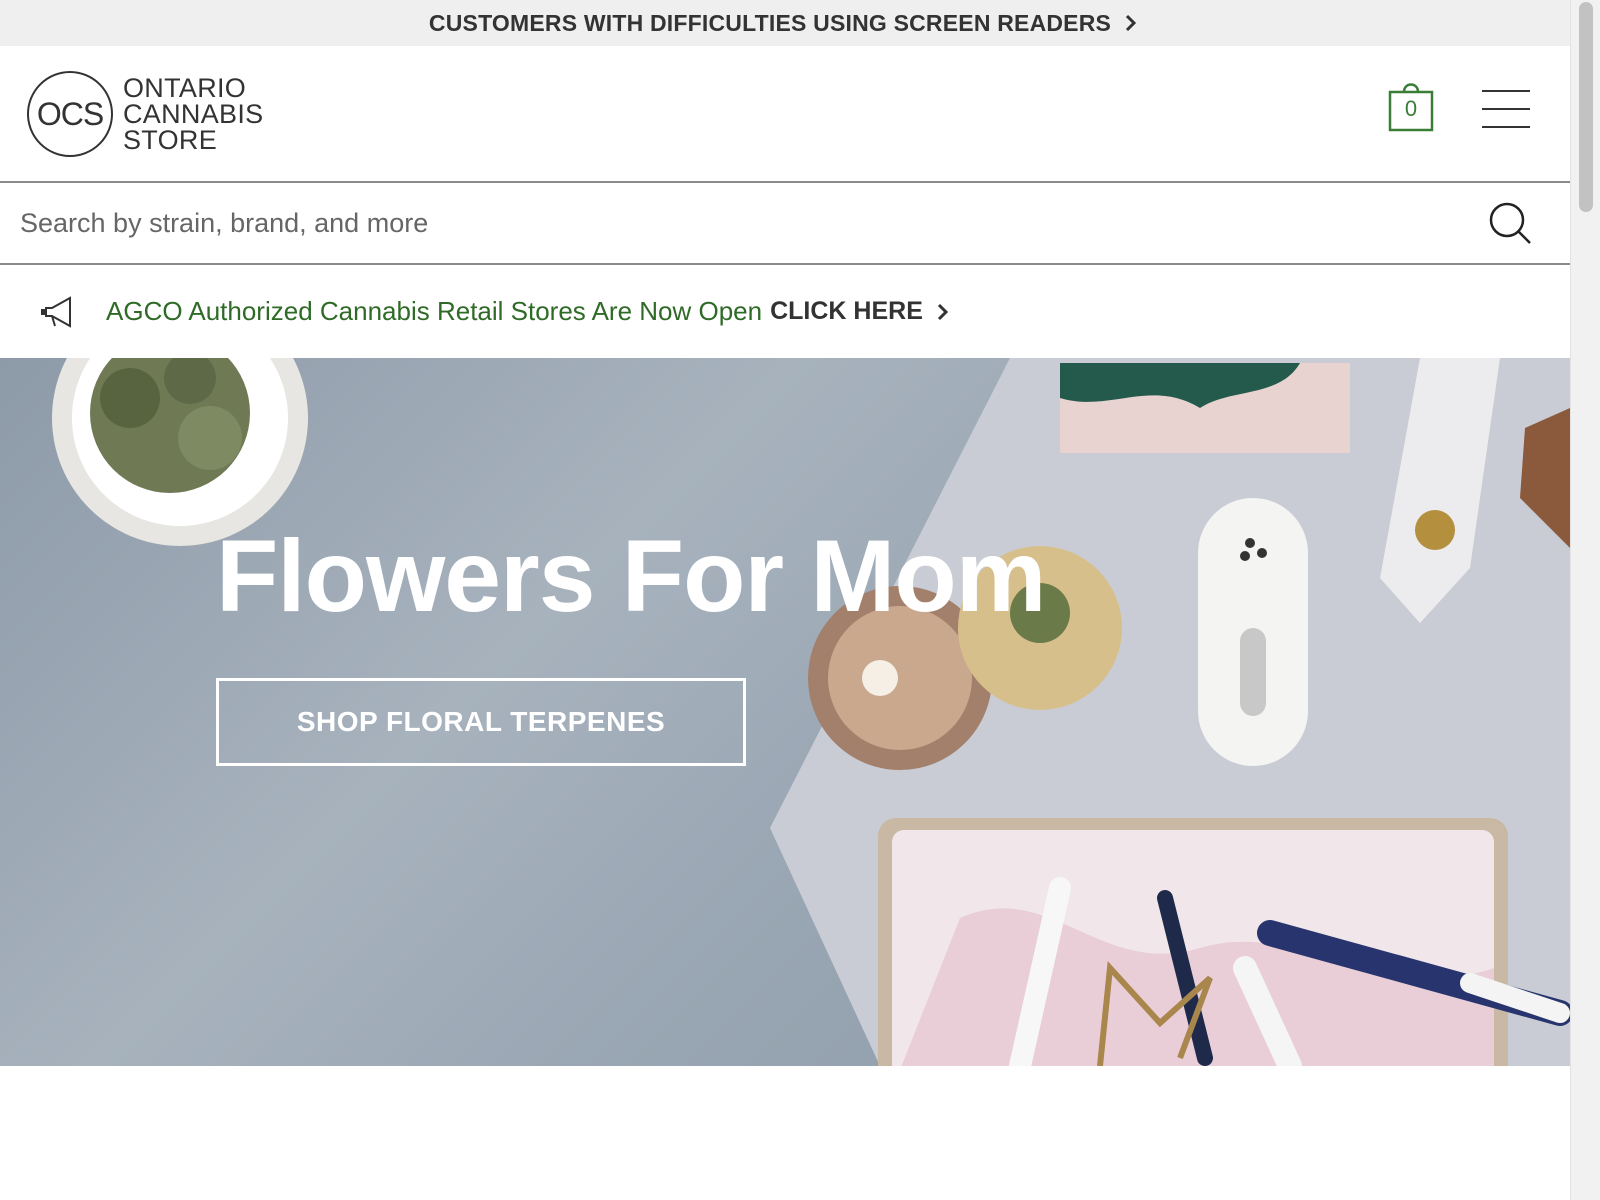  I want to click on announcement-click-here-link: CLICK HERE, so click(860, 311).